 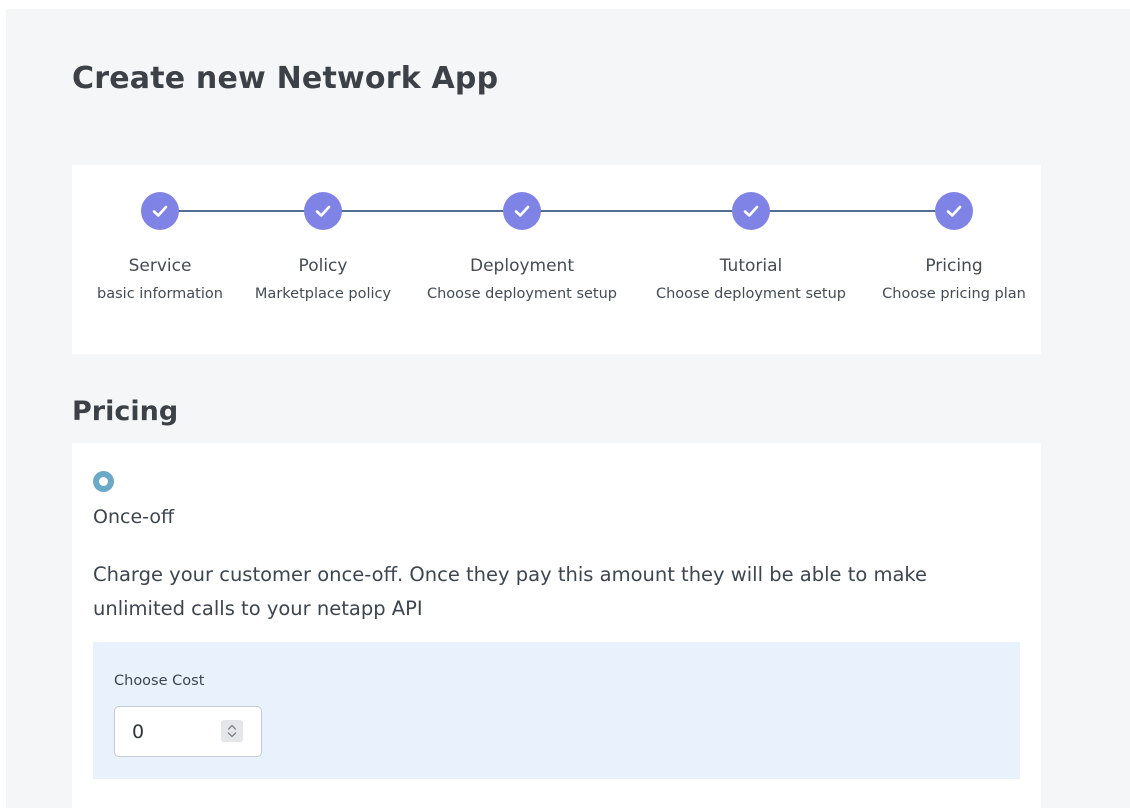 I want to click on step-sublabel: Marketplace policy, so click(x=323, y=294).